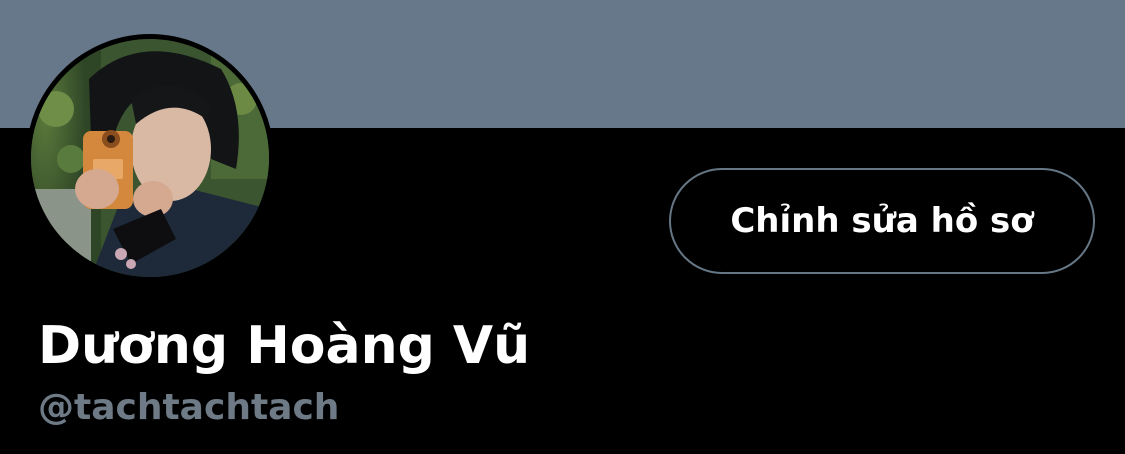 This screenshot has height=454, width=1125. Describe the element at coordinates (284, 346) in the screenshot. I see `display-name: Dương Hoàng Vũ` at that location.